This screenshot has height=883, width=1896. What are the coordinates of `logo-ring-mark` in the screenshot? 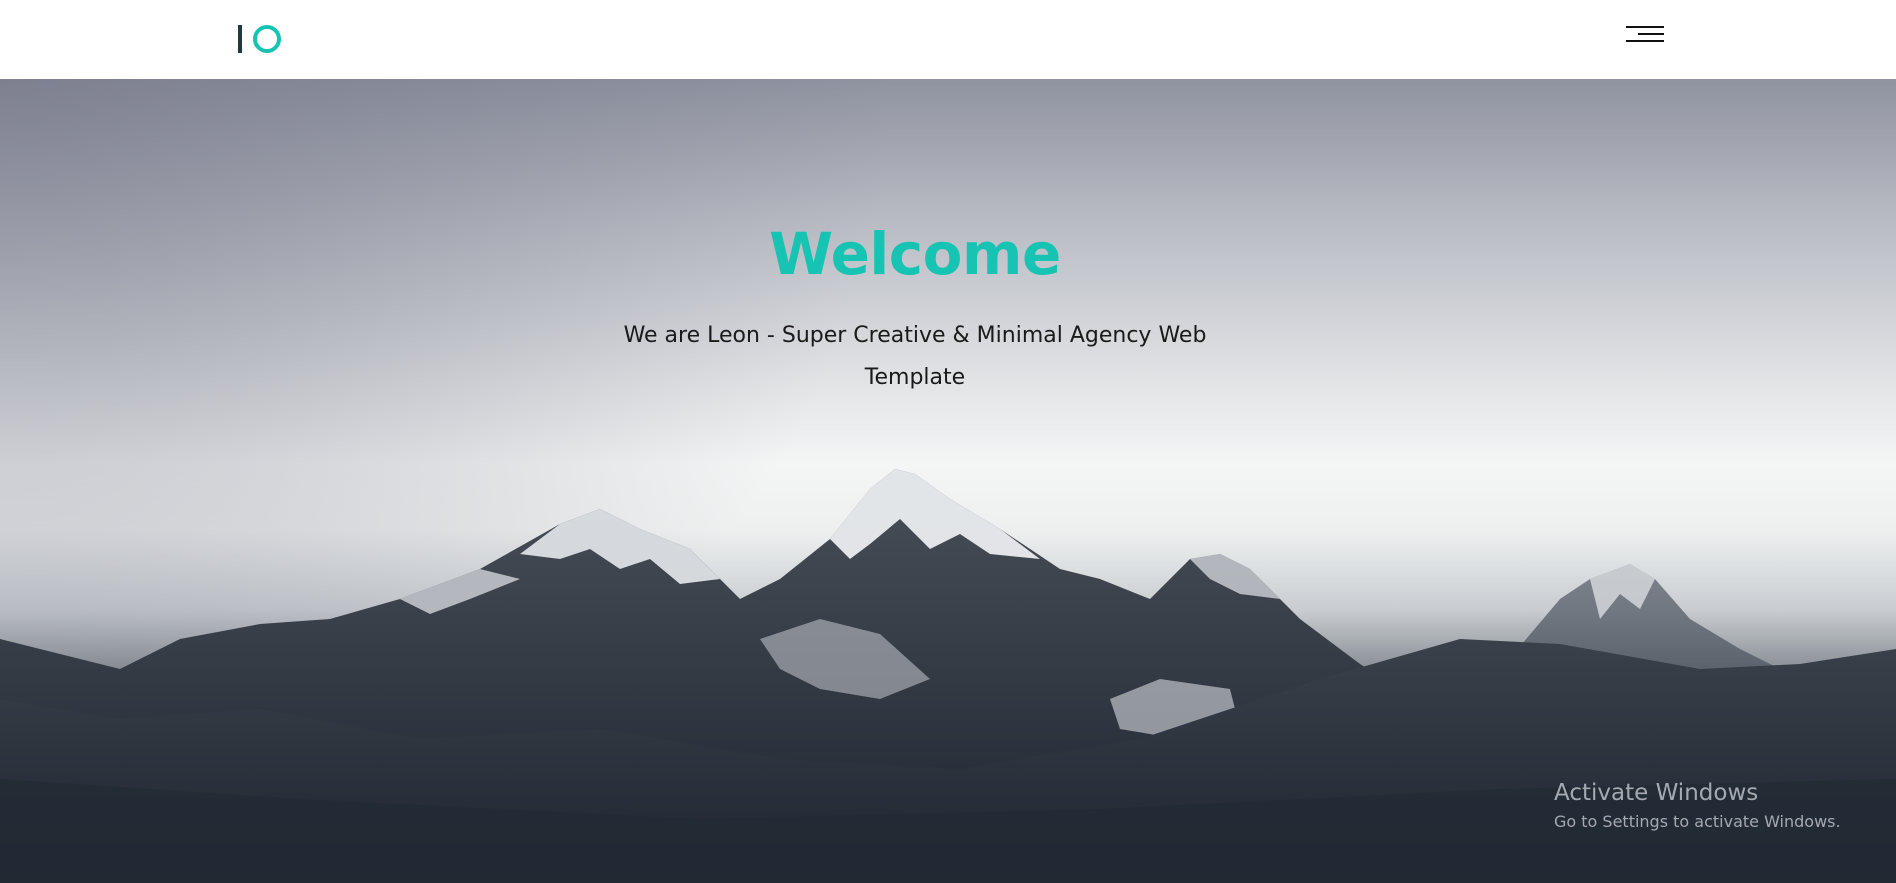 It's located at (267, 39).